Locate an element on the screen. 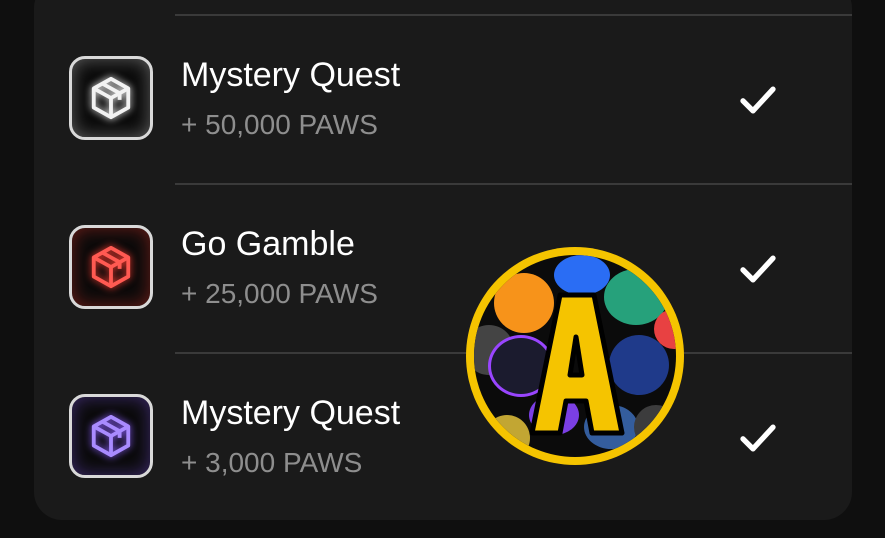 The width and height of the screenshot is (885, 538). letter-a-logo is located at coordinates (577, 364).